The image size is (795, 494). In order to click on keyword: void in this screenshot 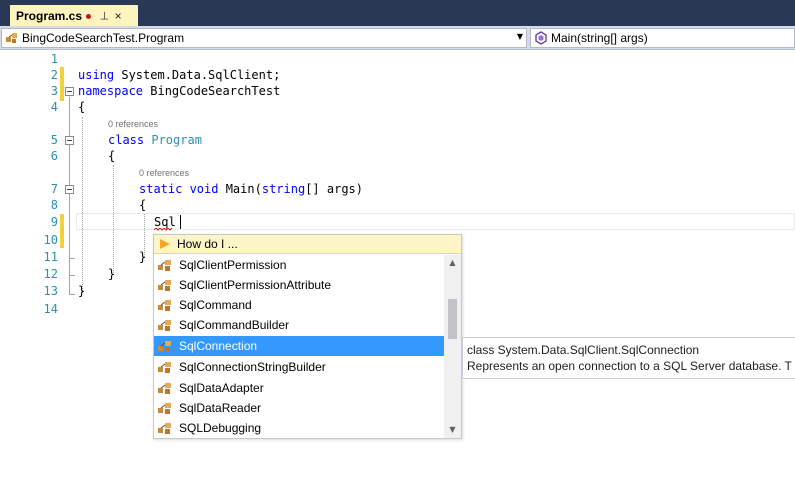, I will do `click(200, 189)`.